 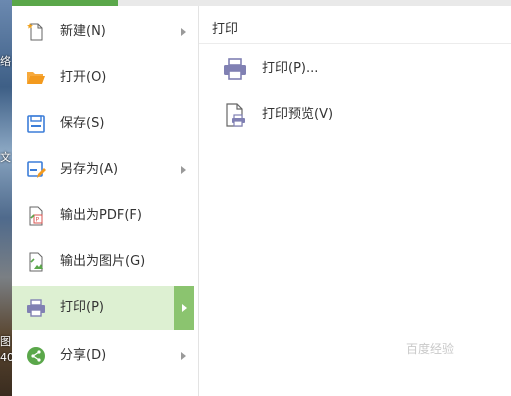 I want to click on watermark: 百度经验, so click(x=430, y=349).